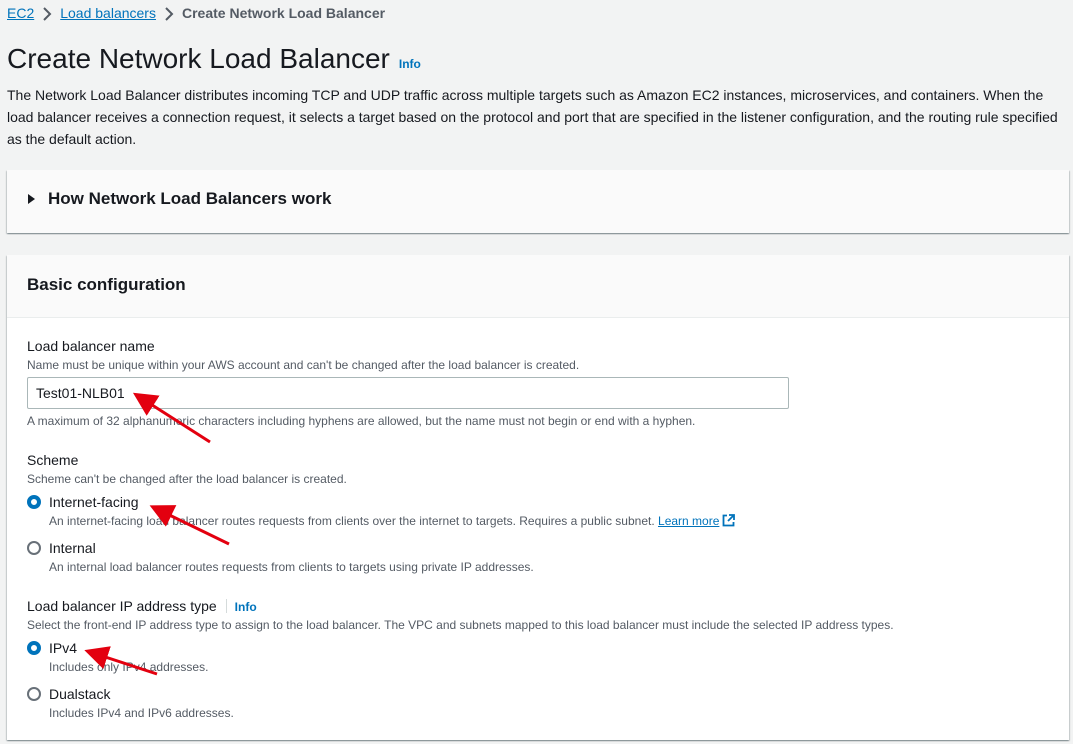 The image size is (1073, 744). What do you see at coordinates (410, 64) in the screenshot?
I see `info-link: Info` at bounding box center [410, 64].